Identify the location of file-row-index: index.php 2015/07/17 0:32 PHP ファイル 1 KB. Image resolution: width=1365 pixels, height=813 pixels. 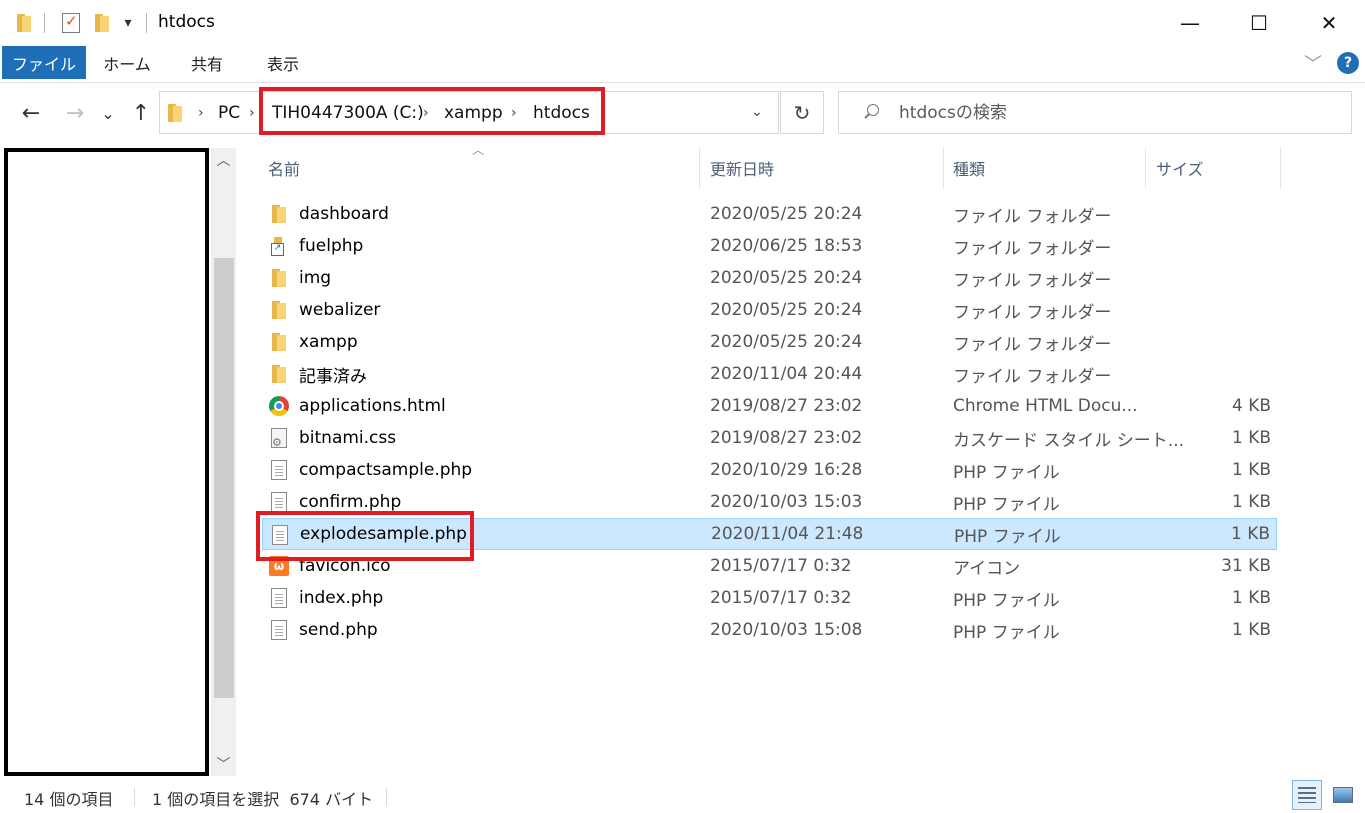
(769, 598).